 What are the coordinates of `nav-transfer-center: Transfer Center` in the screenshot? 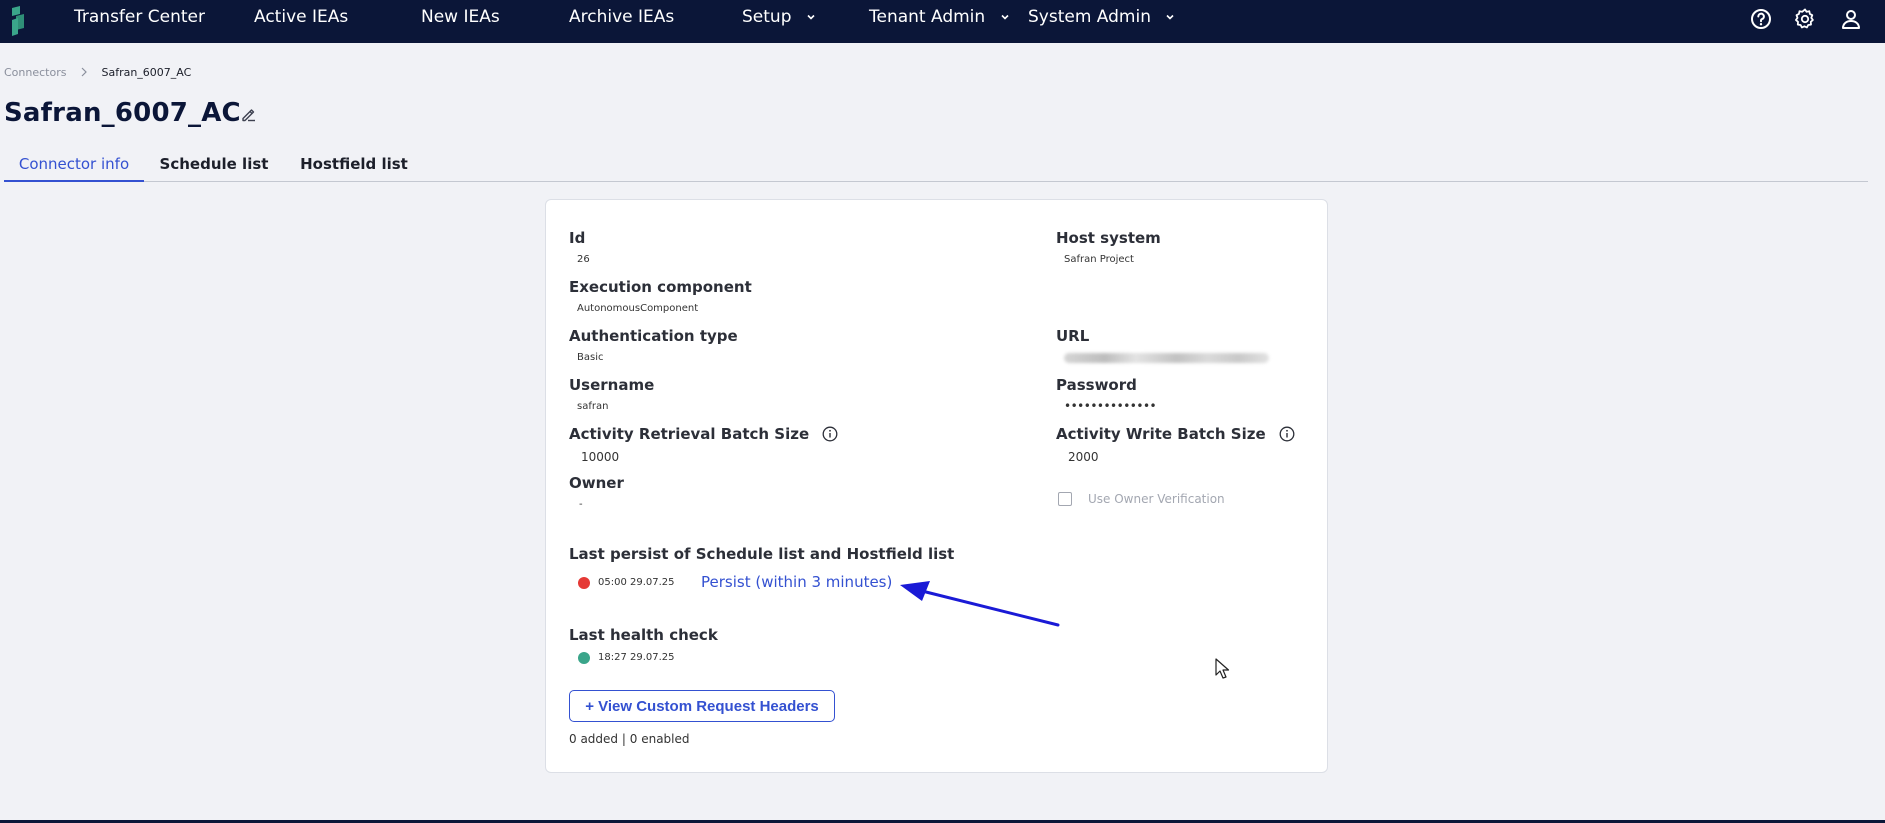 It's located at (139, 17).